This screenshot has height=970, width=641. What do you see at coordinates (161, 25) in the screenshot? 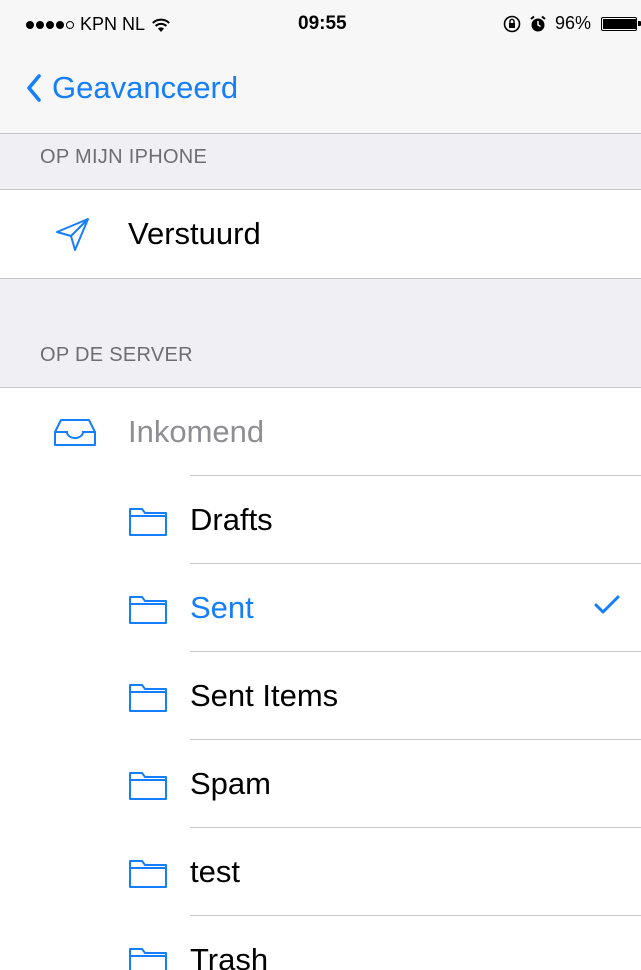
I see `wifi-icon` at bounding box center [161, 25].